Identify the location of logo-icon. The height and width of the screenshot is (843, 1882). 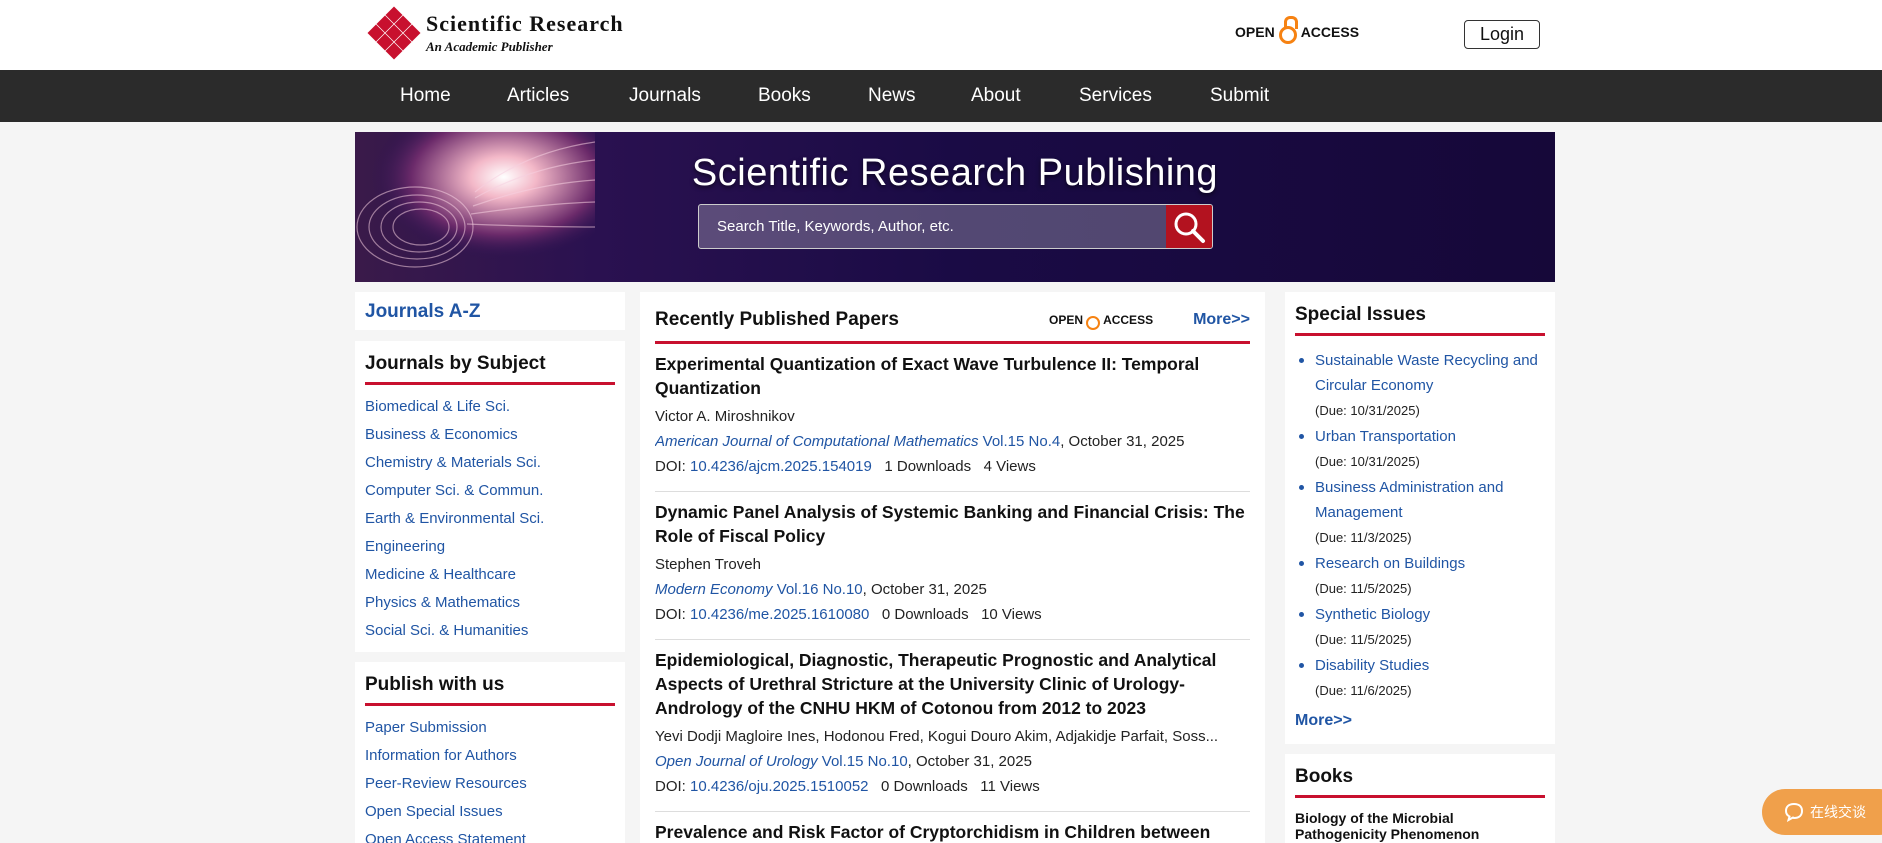
(394, 33).